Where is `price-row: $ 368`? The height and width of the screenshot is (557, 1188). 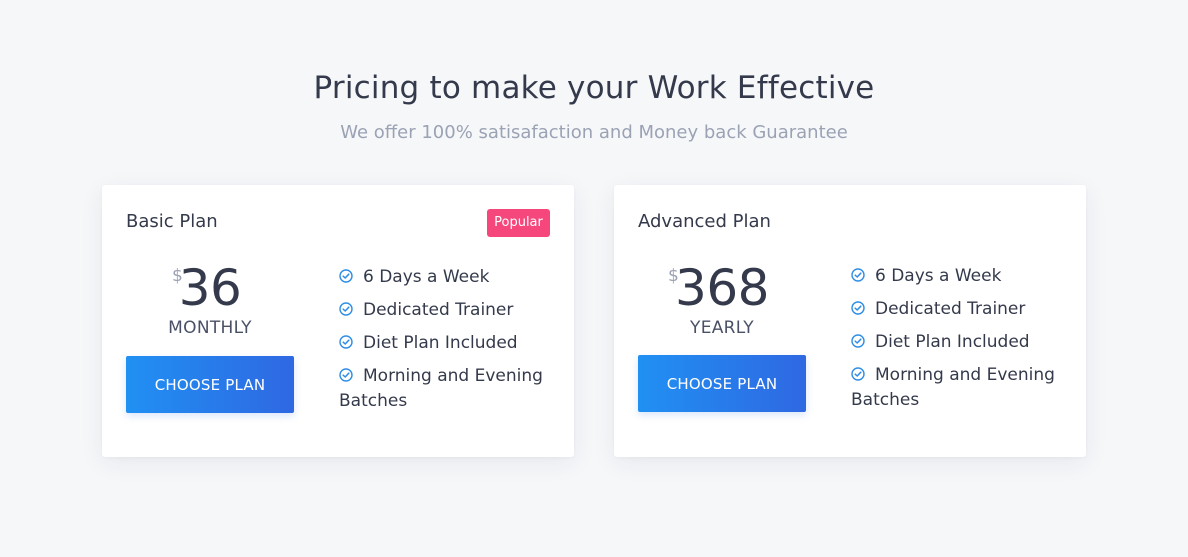
price-row: $ 368 is located at coordinates (722, 288).